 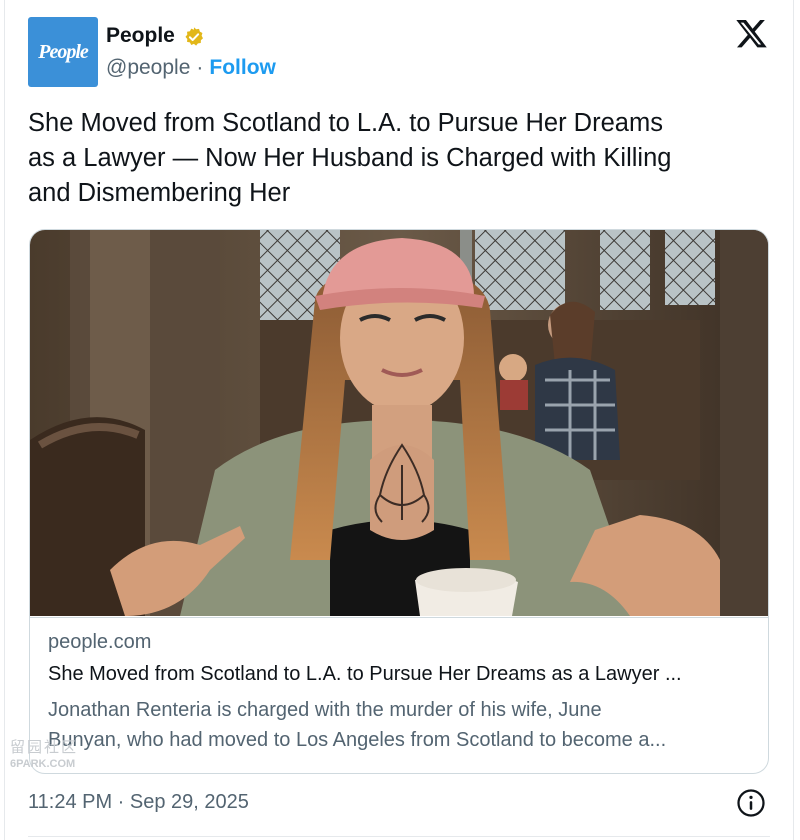 I want to click on watermark-domain-text: 6PARK.COM, so click(x=43, y=764).